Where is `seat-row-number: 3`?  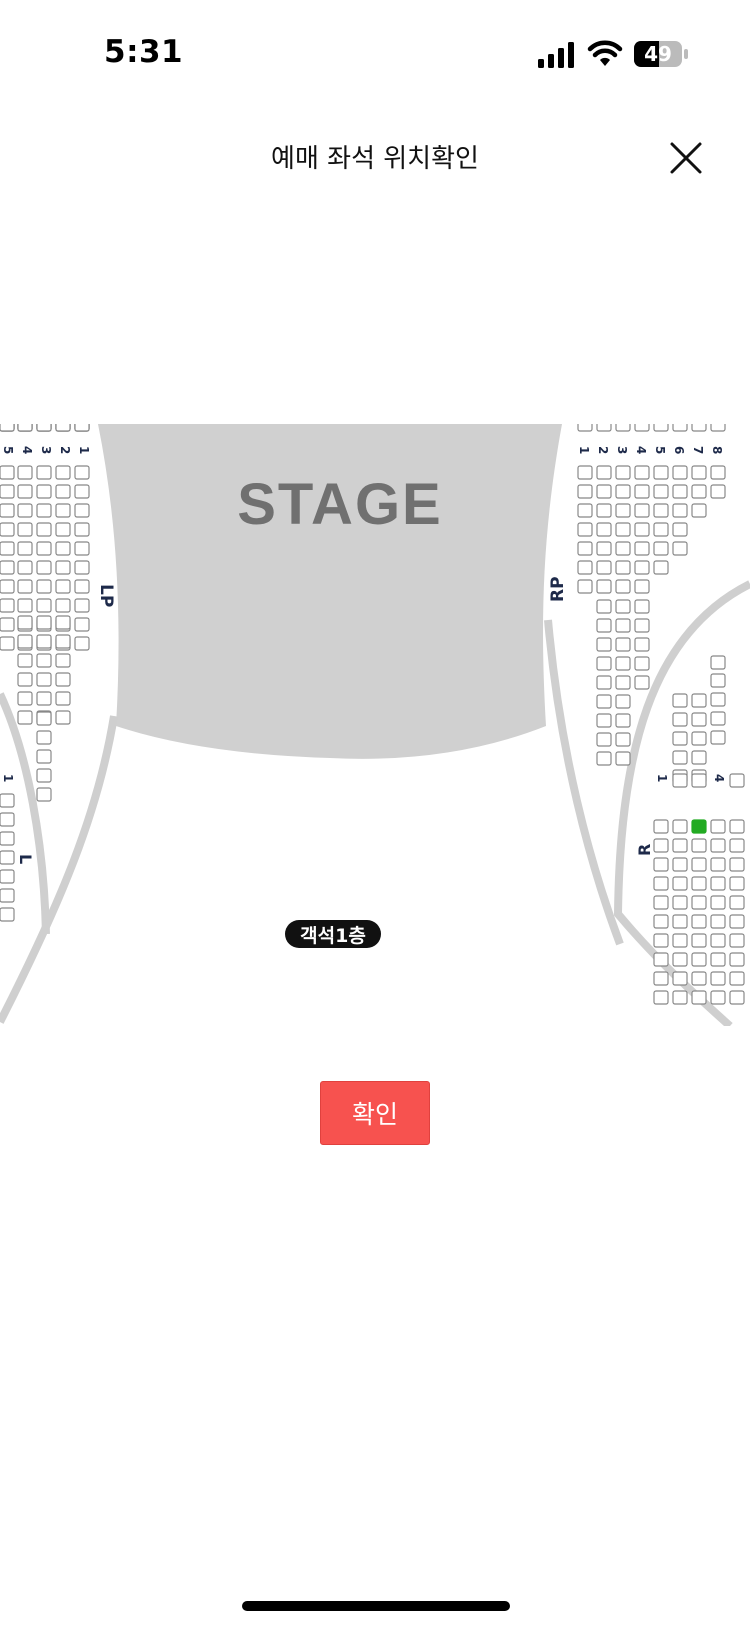
seat-row-number: 3 is located at coordinates (46, 450).